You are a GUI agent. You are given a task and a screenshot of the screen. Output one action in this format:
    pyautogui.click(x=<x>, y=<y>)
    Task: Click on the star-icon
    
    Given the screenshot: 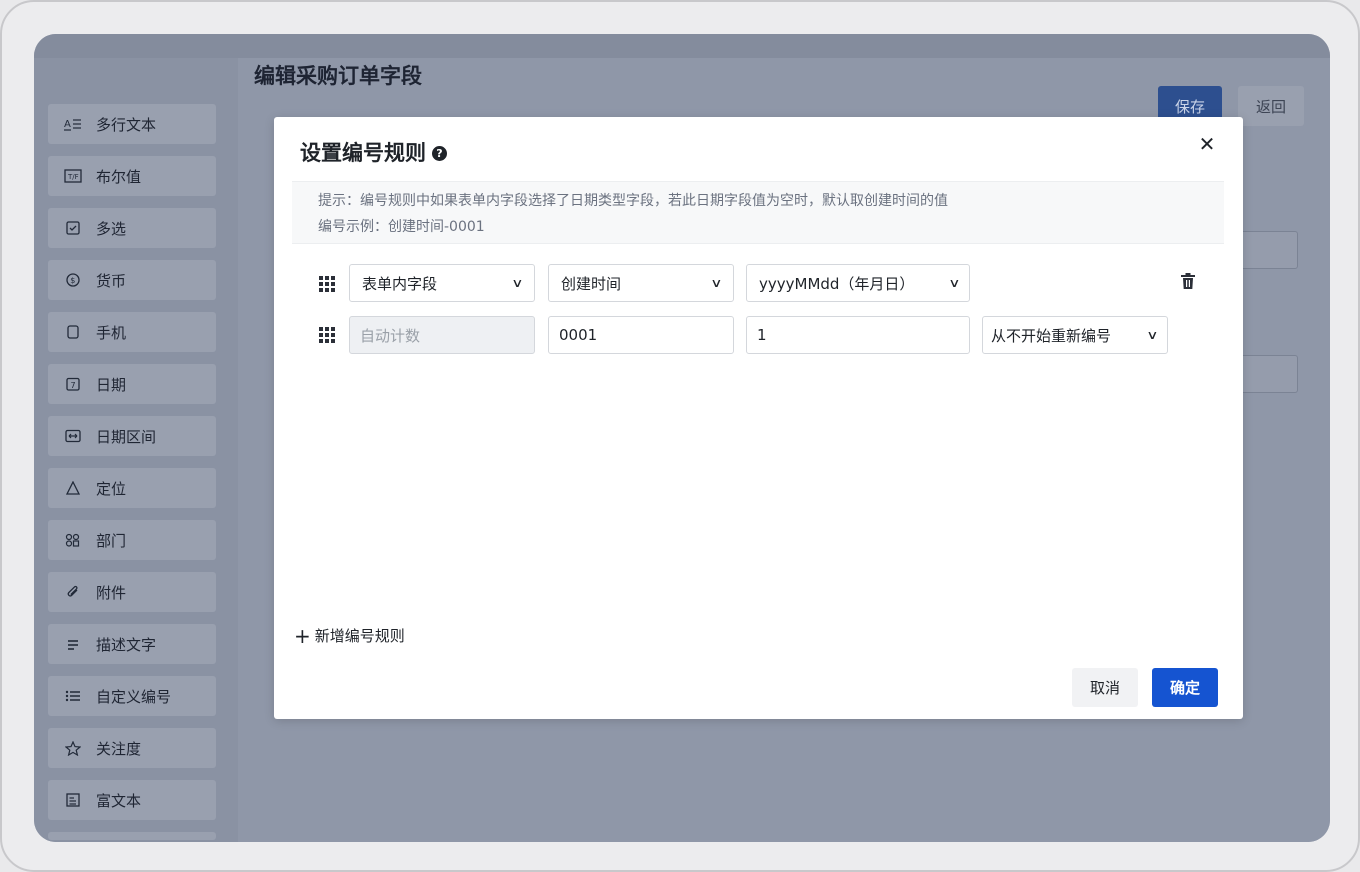 What is the action you would take?
    pyautogui.click(x=73, y=748)
    